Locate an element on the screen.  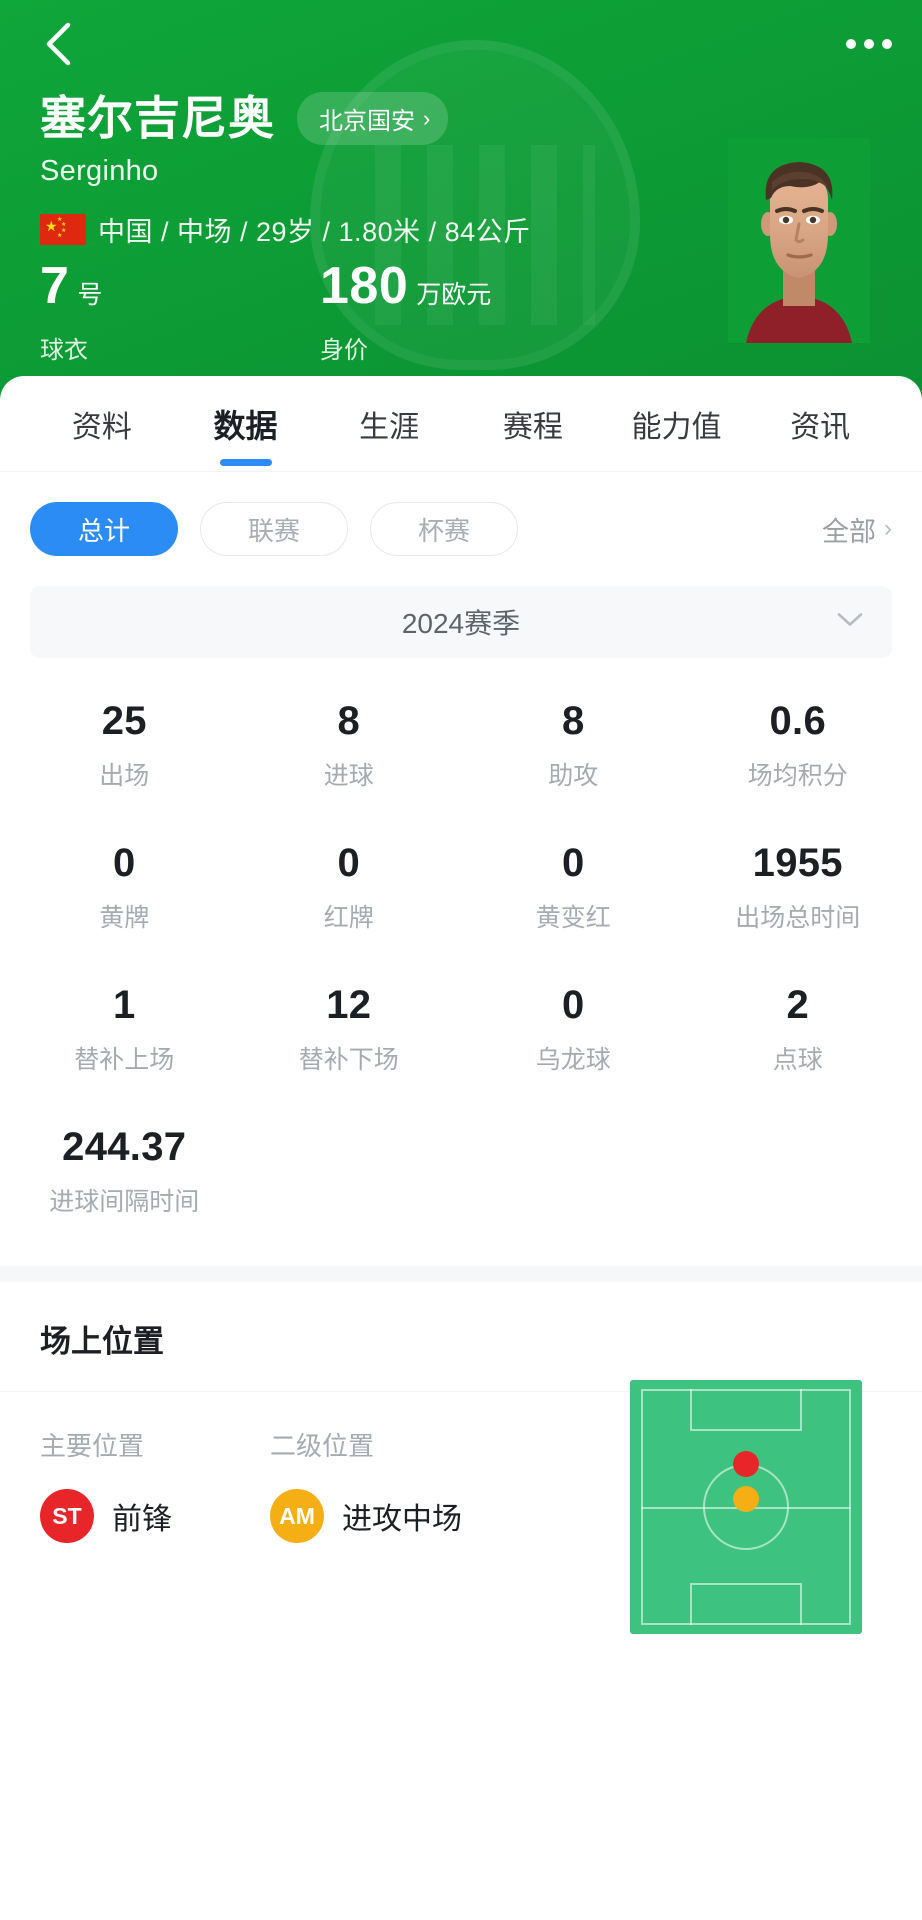
primary-position-item: ST 前锋 is located at coordinates (155, 1516).